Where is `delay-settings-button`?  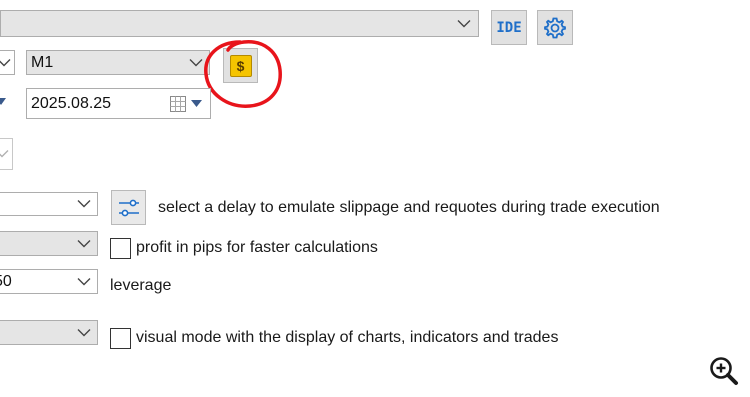
delay-settings-button is located at coordinates (128, 207).